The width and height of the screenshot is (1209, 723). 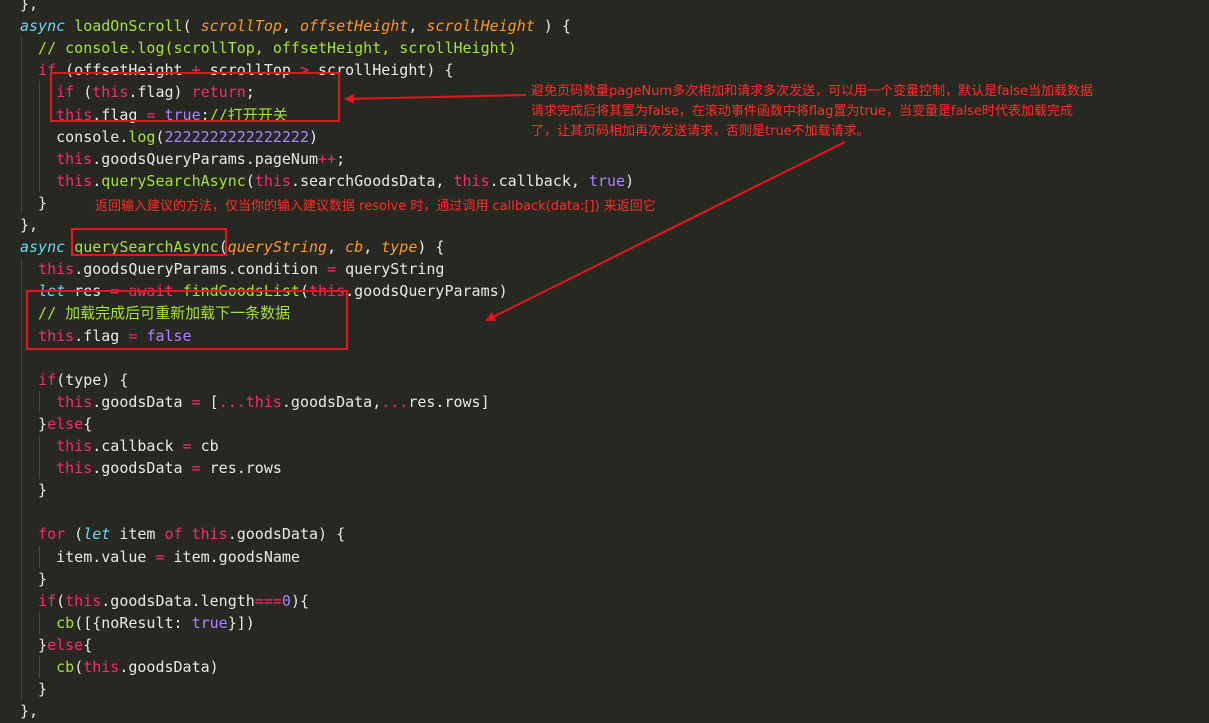 I want to click on arrow-to-flag-check, so click(x=435, y=98).